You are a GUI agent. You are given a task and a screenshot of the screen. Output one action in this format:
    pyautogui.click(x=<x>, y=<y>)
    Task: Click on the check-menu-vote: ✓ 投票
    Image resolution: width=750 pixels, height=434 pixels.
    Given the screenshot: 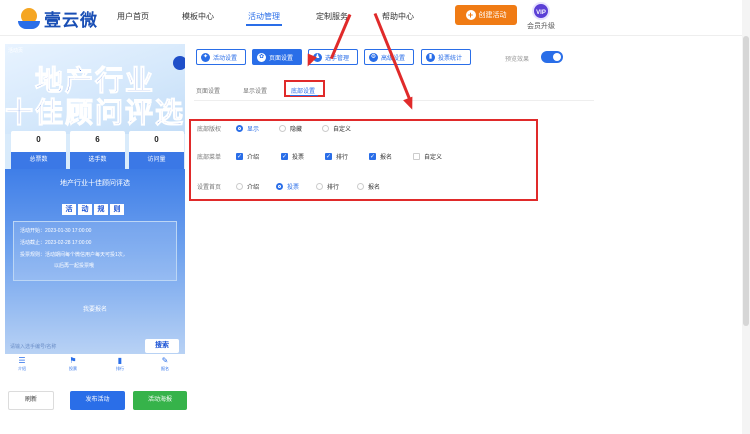 What is the action you would take?
    pyautogui.click(x=292, y=156)
    